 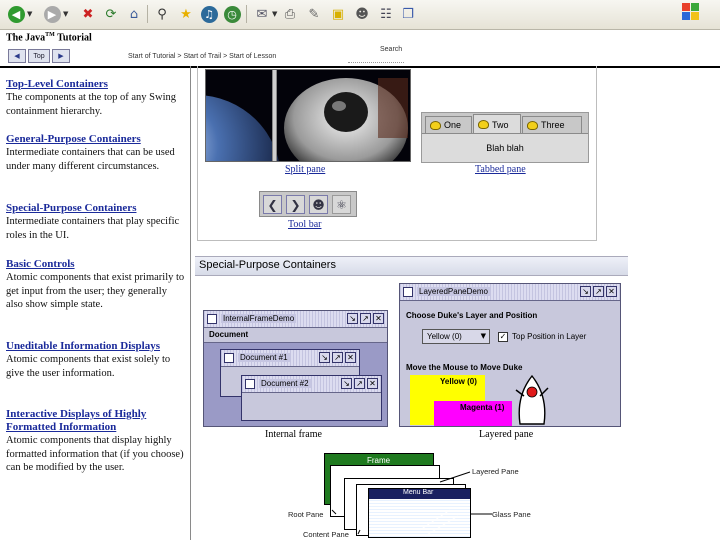 I want to click on previous-button: ◀, so click(x=17, y=56).